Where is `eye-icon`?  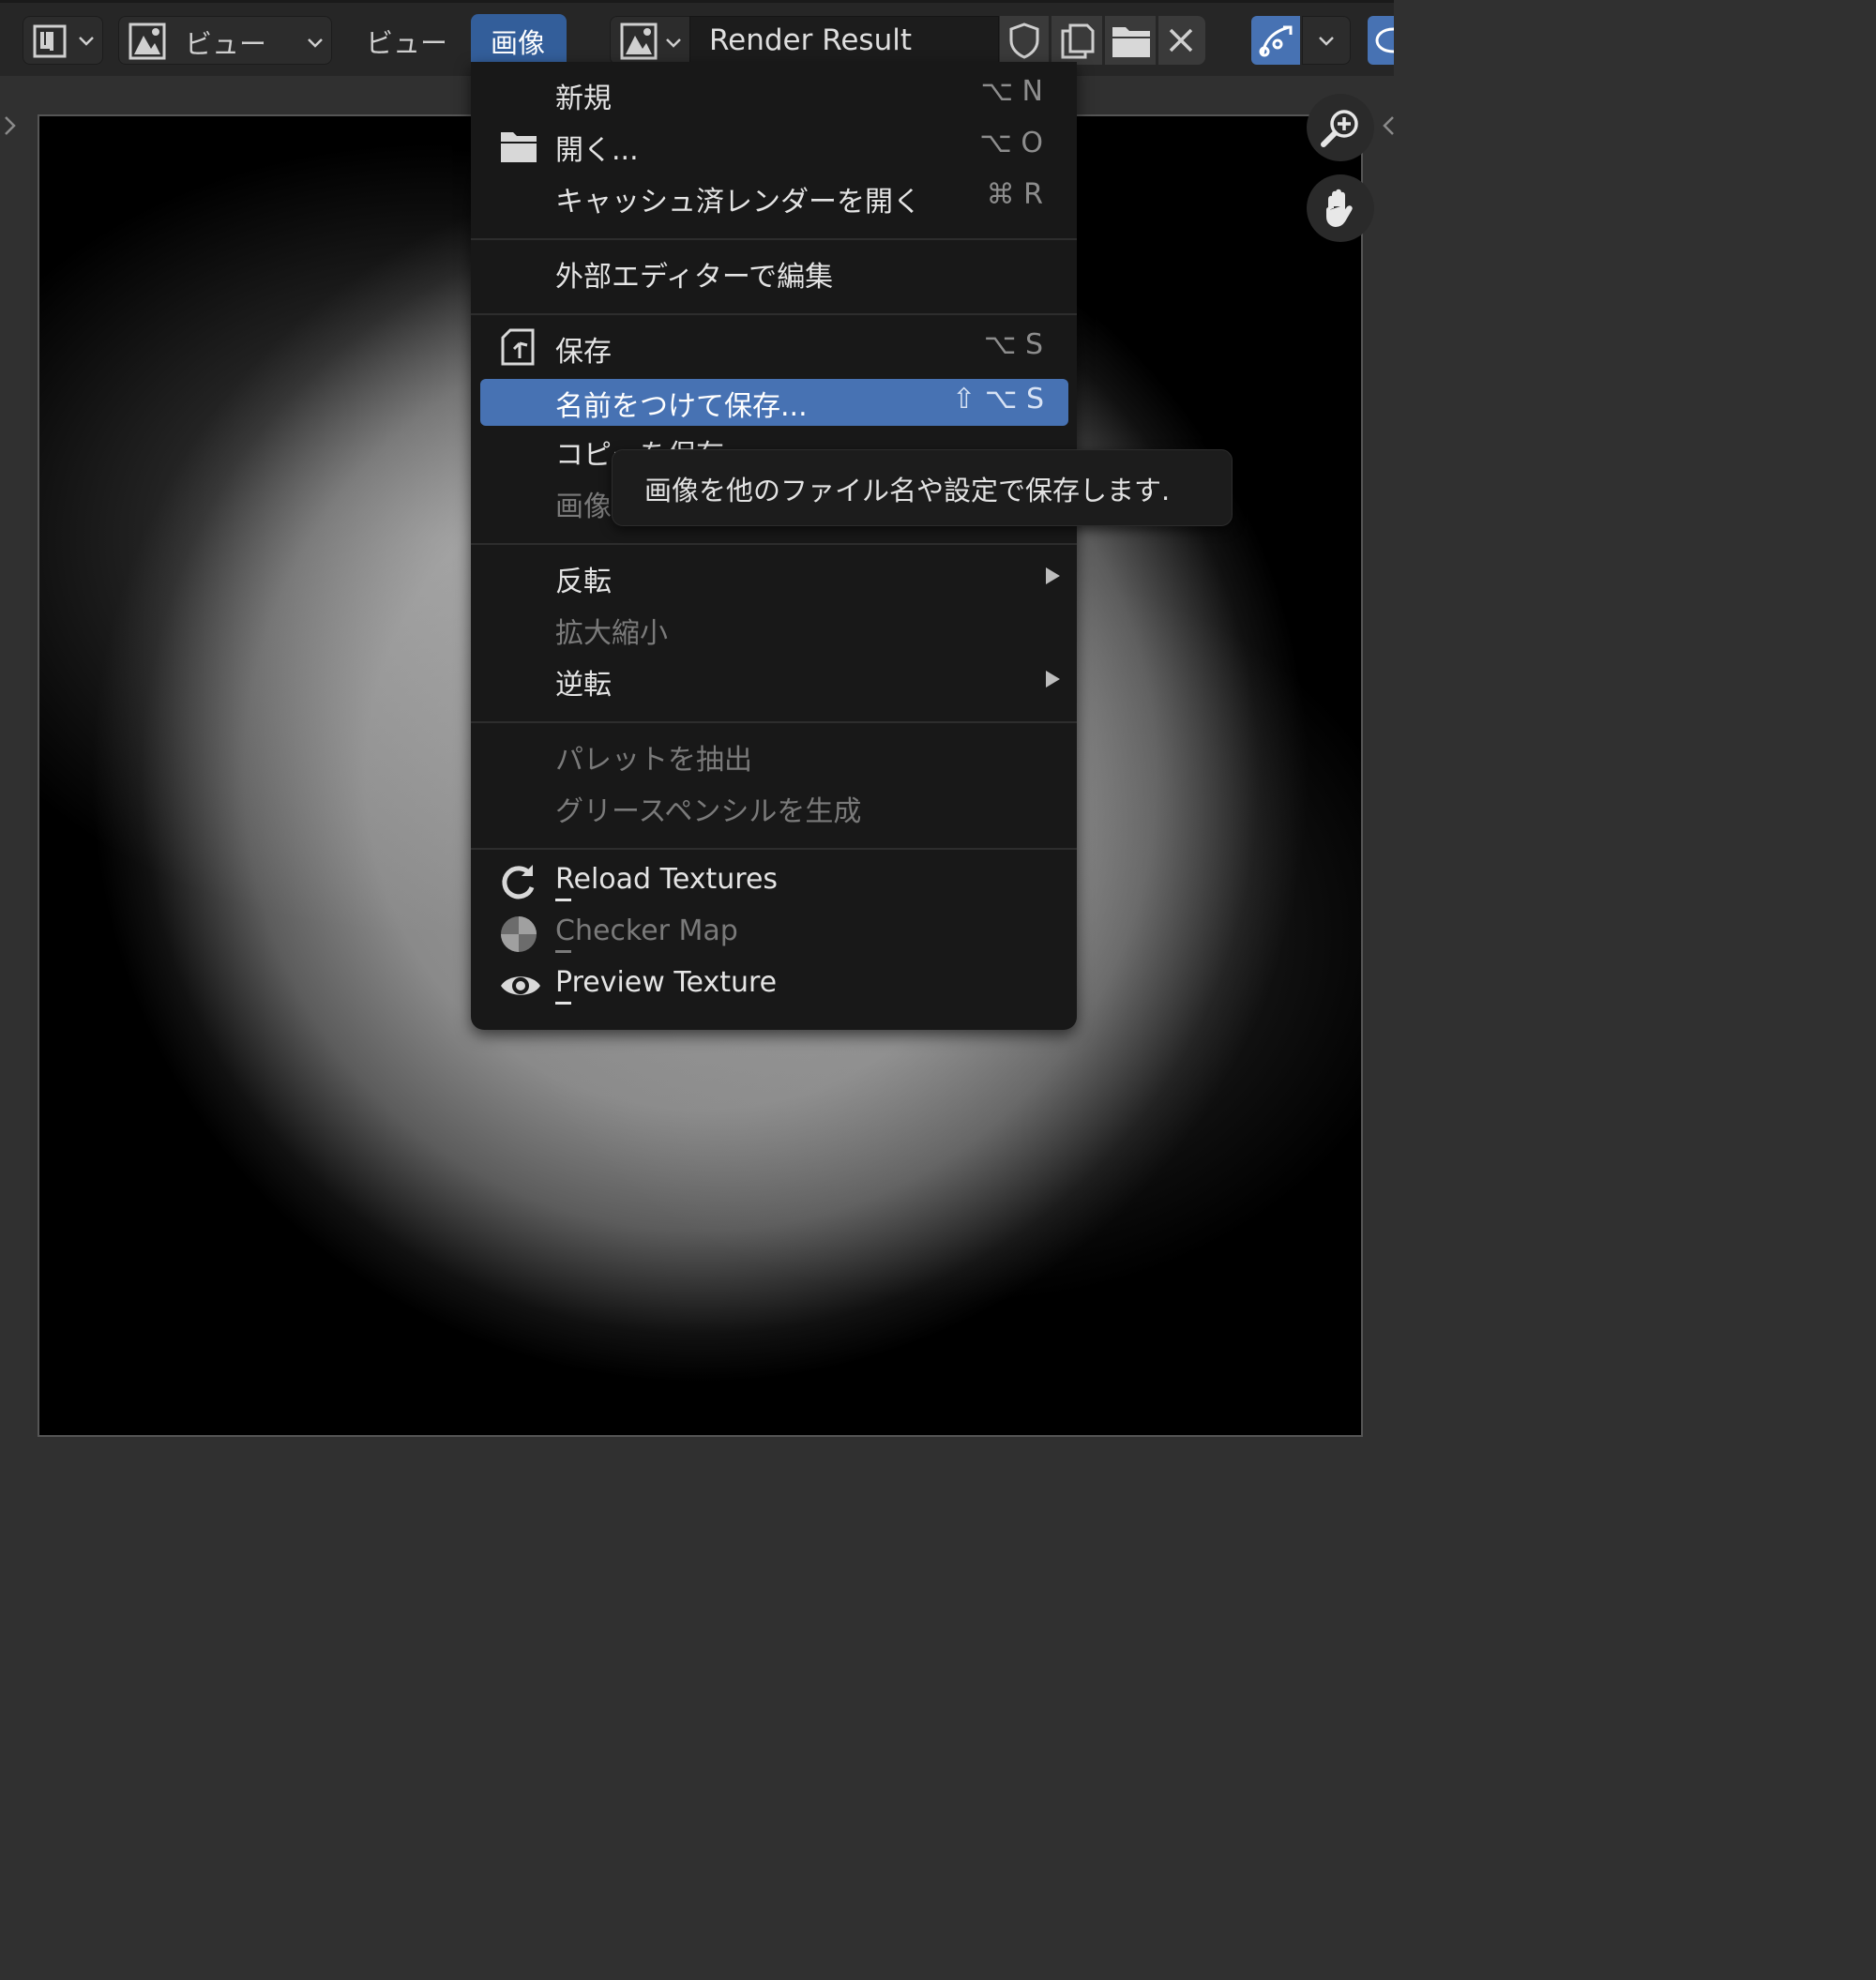 eye-icon is located at coordinates (520, 985).